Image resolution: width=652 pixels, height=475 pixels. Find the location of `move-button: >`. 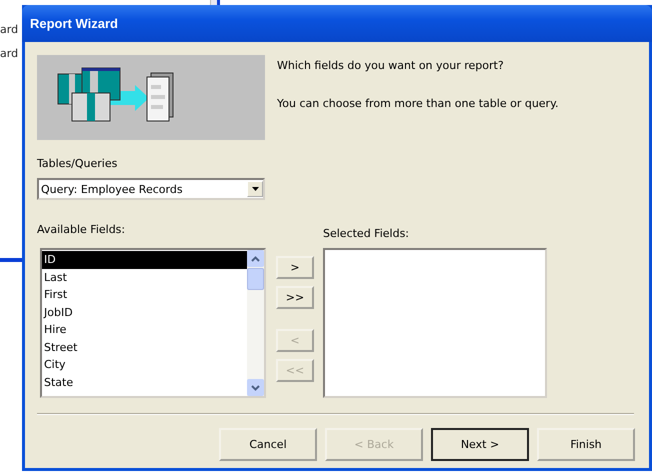

move-button: > is located at coordinates (295, 267).